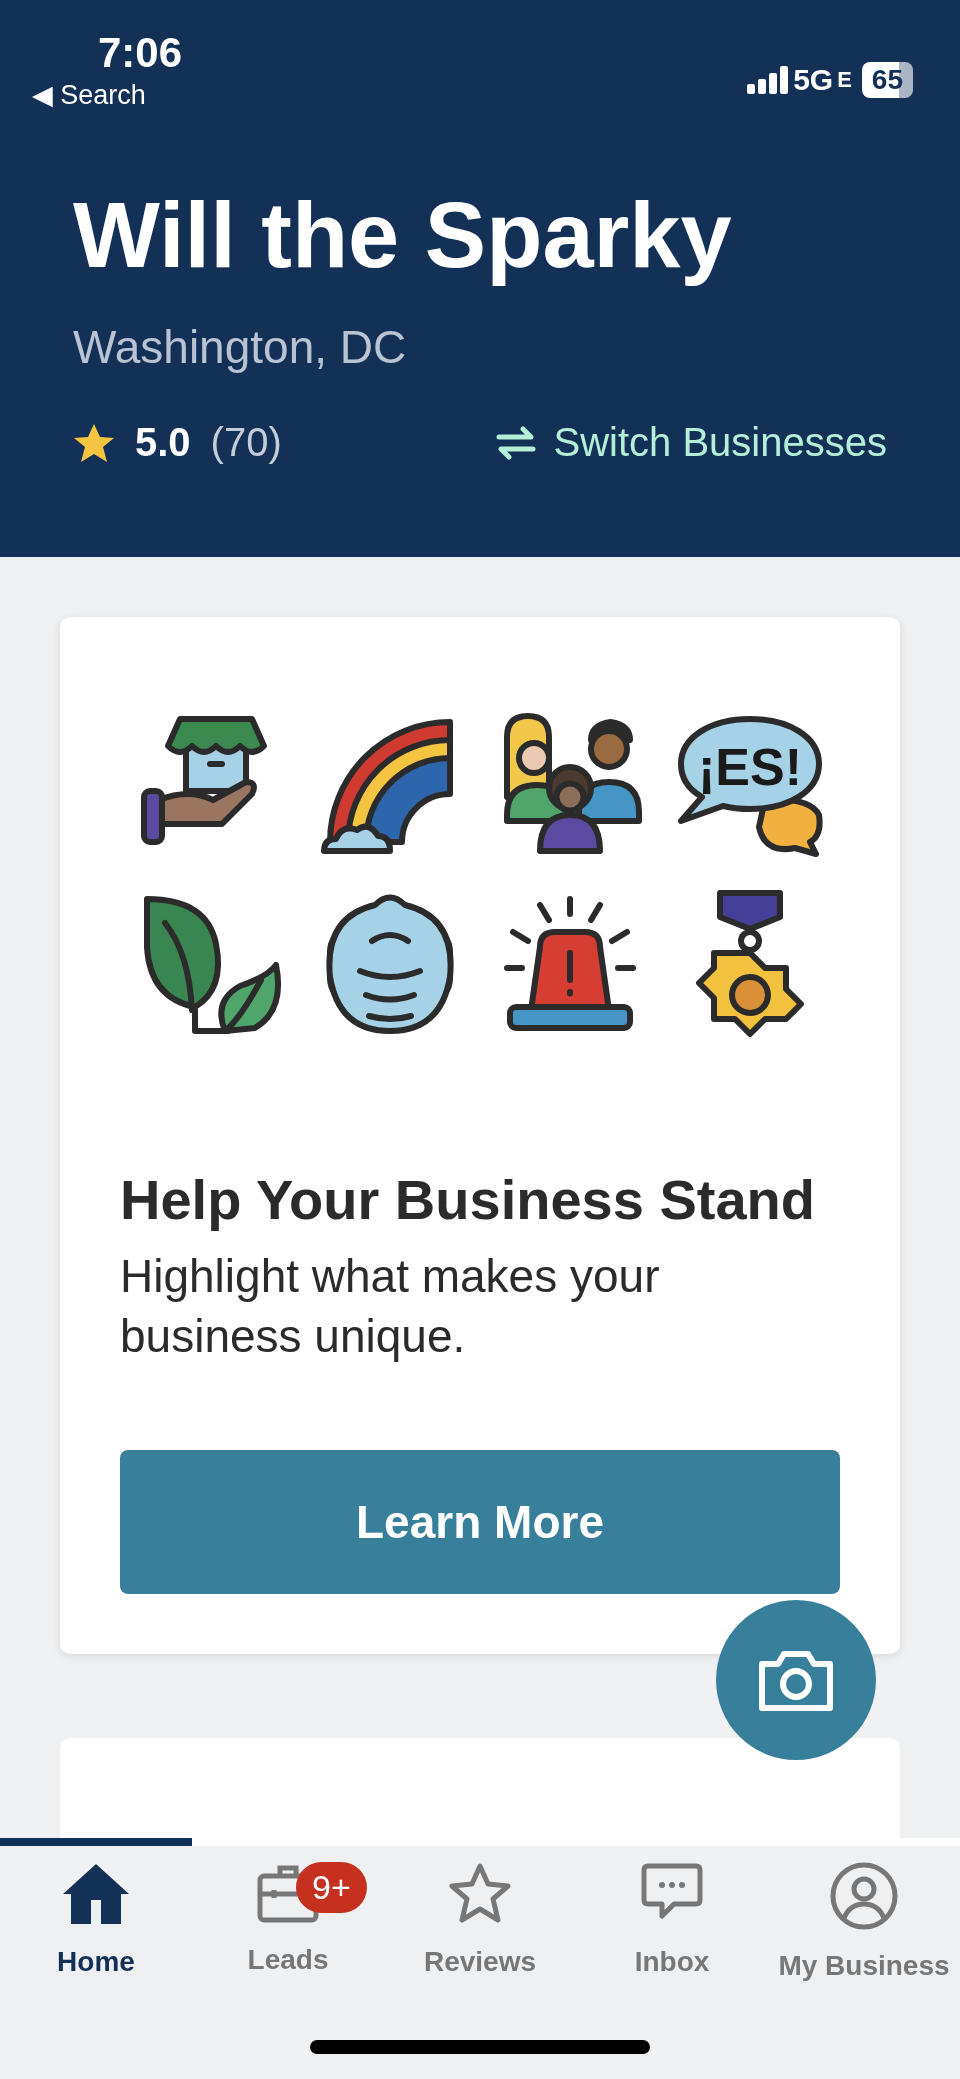 Image resolution: width=960 pixels, height=2079 pixels. Describe the element at coordinates (813, 80) in the screenshot. I see `network-label: 5G` at that location.